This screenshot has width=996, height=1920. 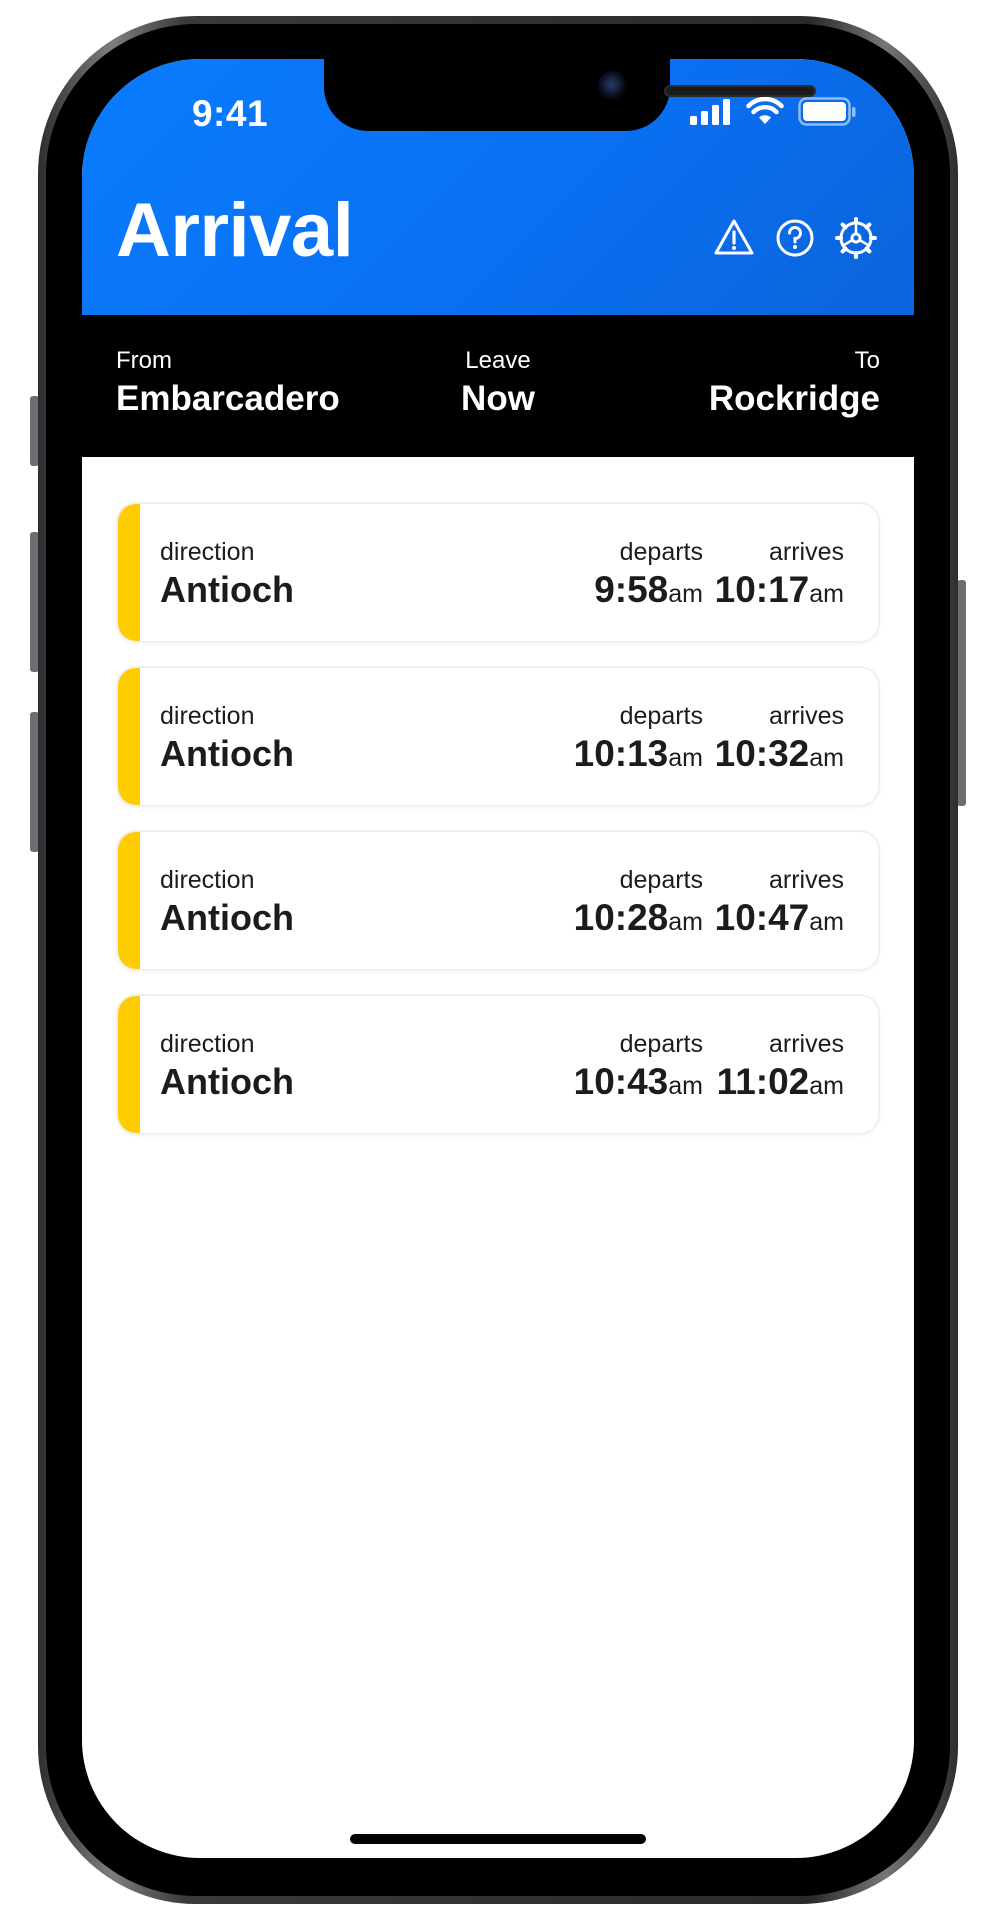 I want to click on arrives-time: 10:32, so click(x=762, y=753).